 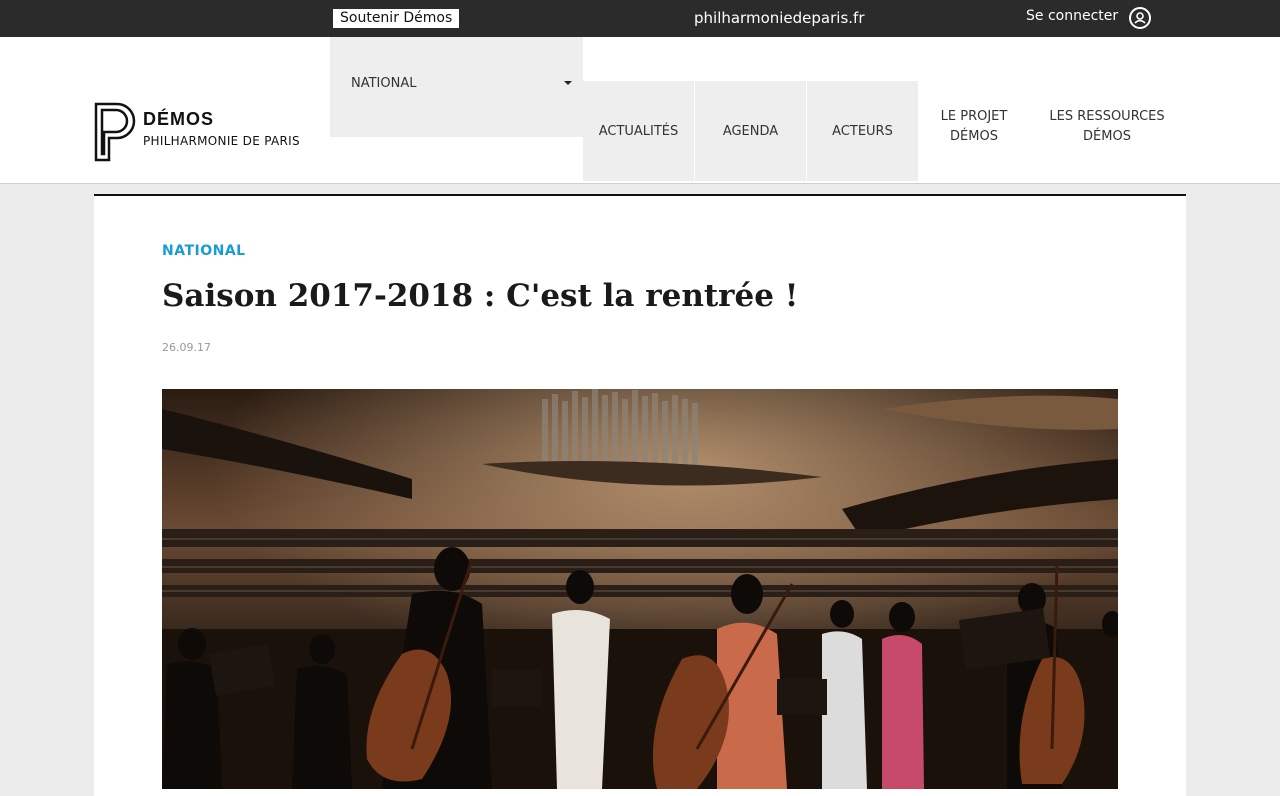 What do you see at coordinates (1140, 18) in the screenshot?
I see `user-icon` at bounding box center [1140, 18].